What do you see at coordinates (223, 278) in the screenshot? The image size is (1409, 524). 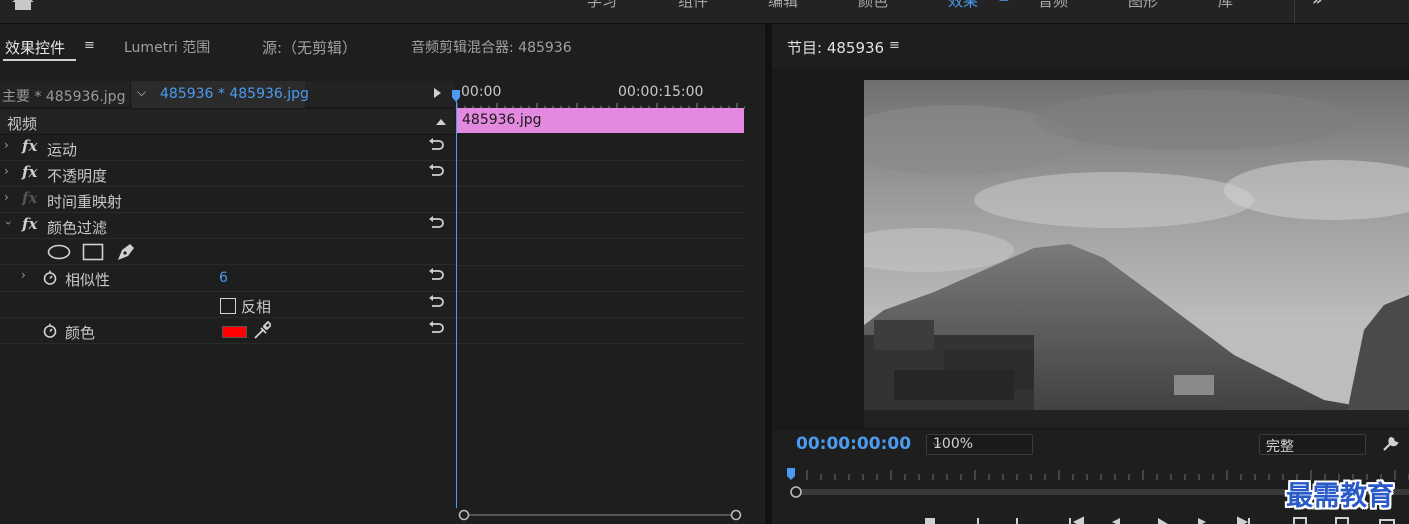 I see `similarity-value: 6` at bounding box center [223, 278].